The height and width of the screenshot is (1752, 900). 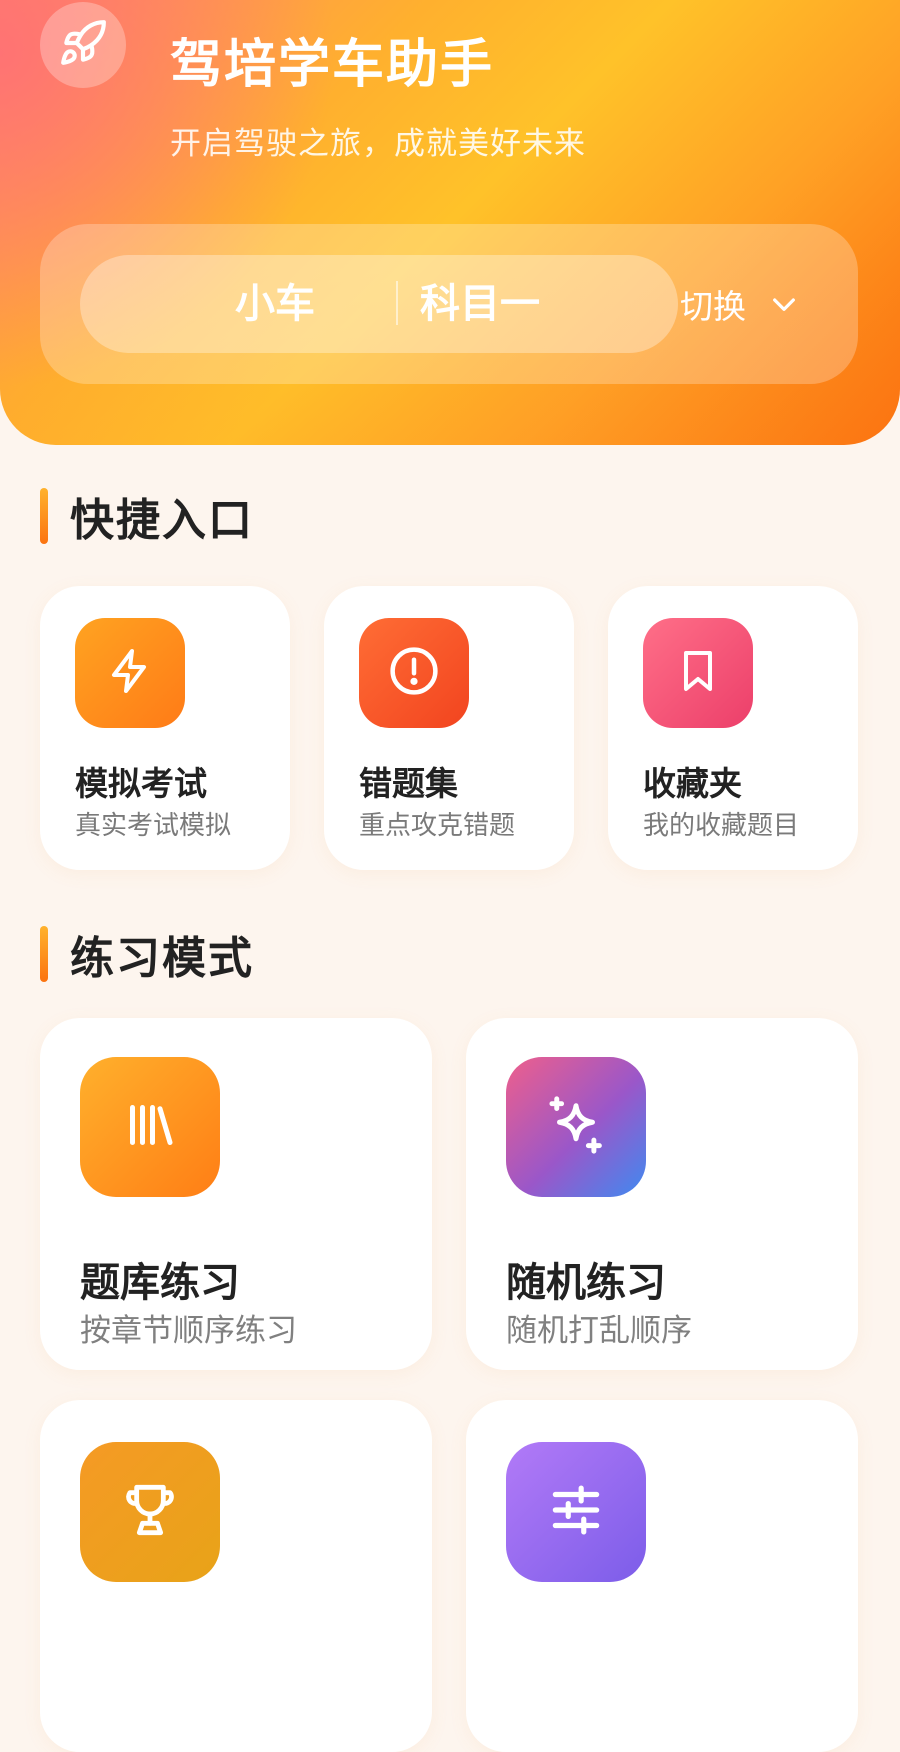 I want to click on trophy-icon-tile, so click(x=150, y=1512).